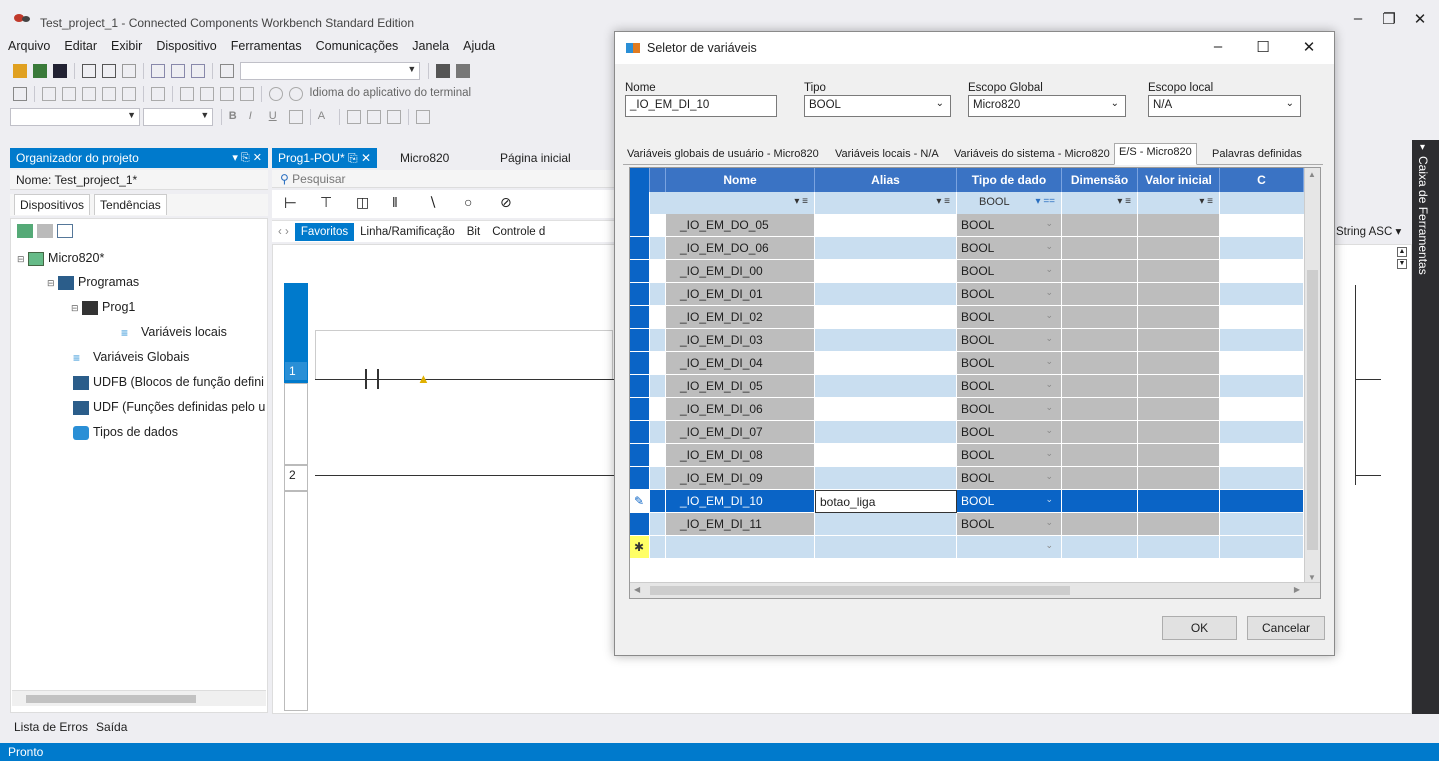  Describe the element at coordinates (740, 203) in the screenshot. I see `filter-nome: ▾ ≡` at that location.